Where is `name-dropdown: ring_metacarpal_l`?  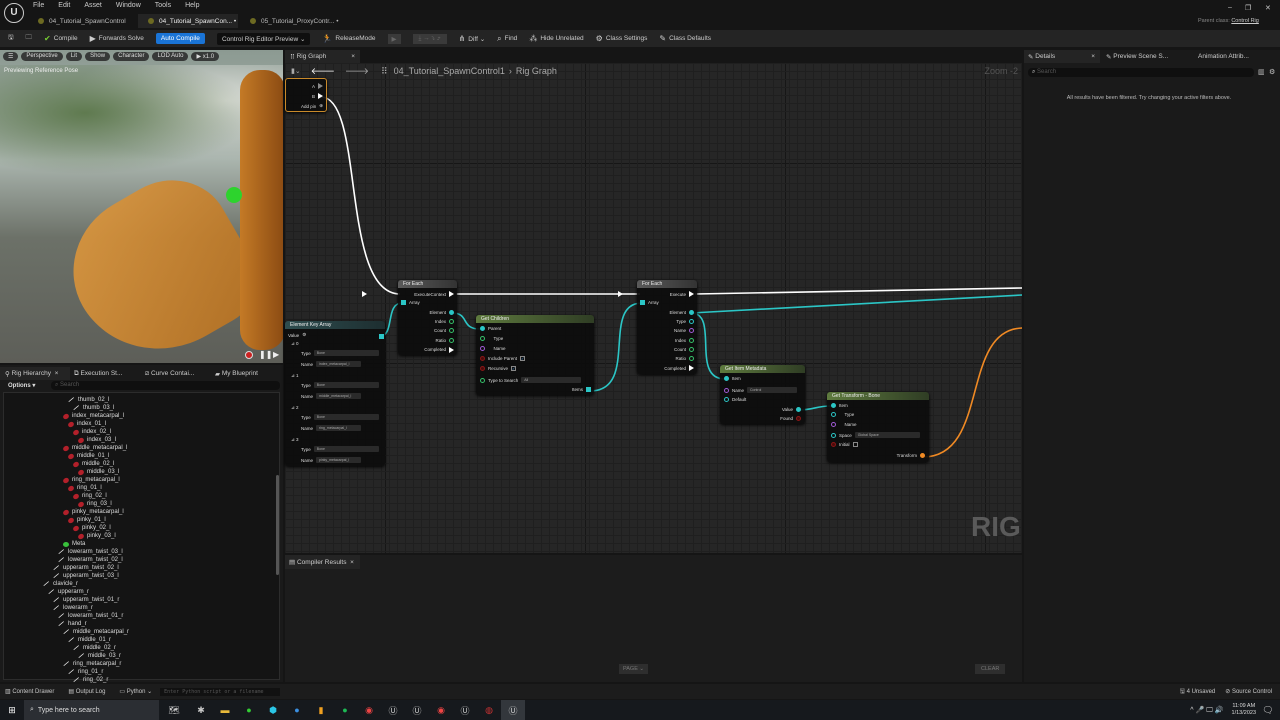
name-dropdown: ring_metacarpal_l is located at coordinates (339, 428).